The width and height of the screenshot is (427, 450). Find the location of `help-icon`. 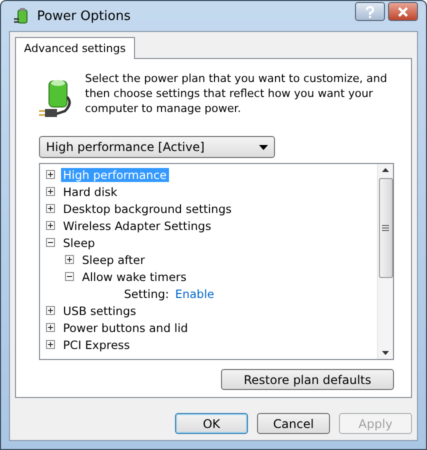

help-icon is located at coordinates (370, 12).